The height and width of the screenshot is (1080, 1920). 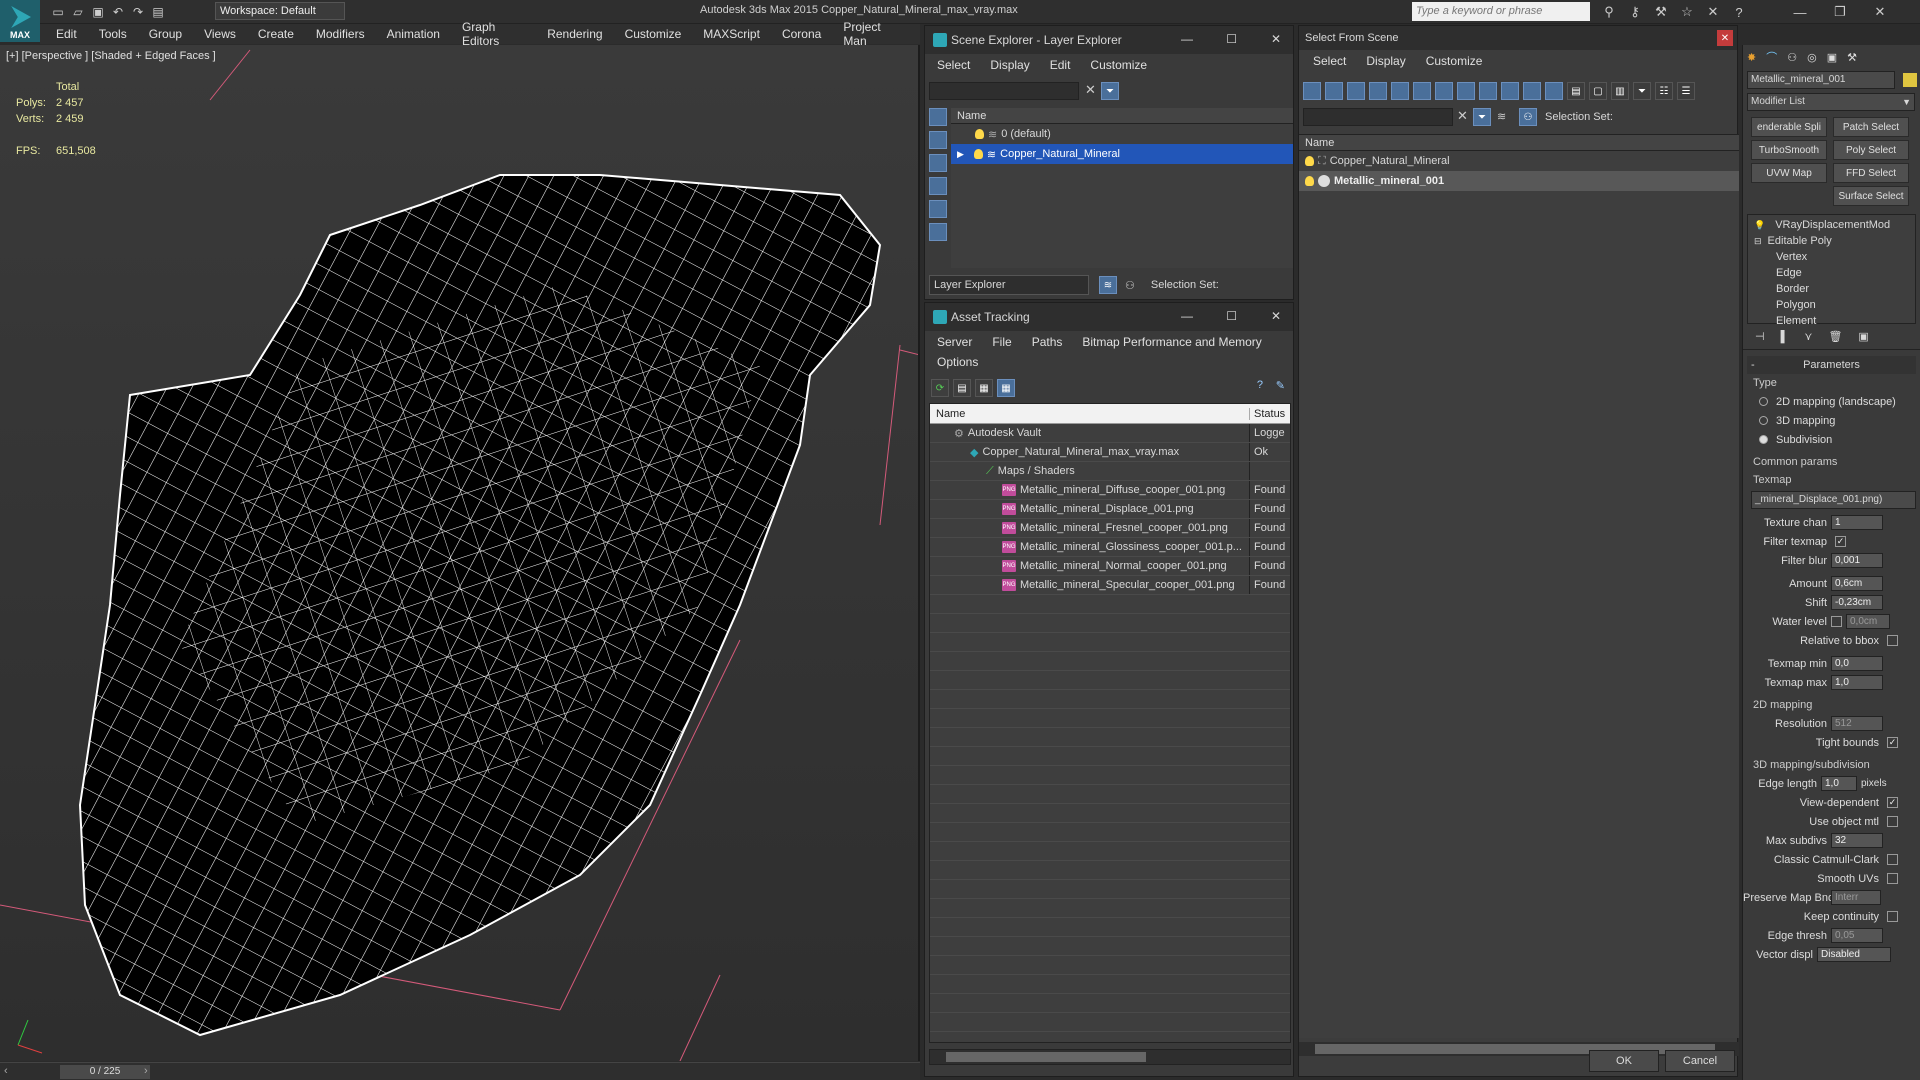 What do you see at coordinates (1700, 1061) in the screenshot?
I see `cancel-button: Cancel` at bounding box center [1700, 1061].